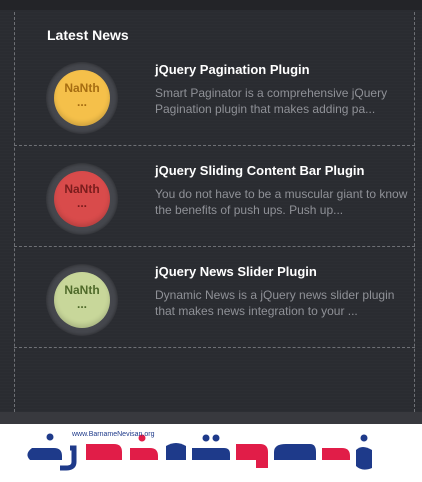 Image resolution: width=422 pixels, height=482 pixels. Describe the element at coordinates (211, 418) in the screenshot. I see `widget-bottom-bar` at that location.